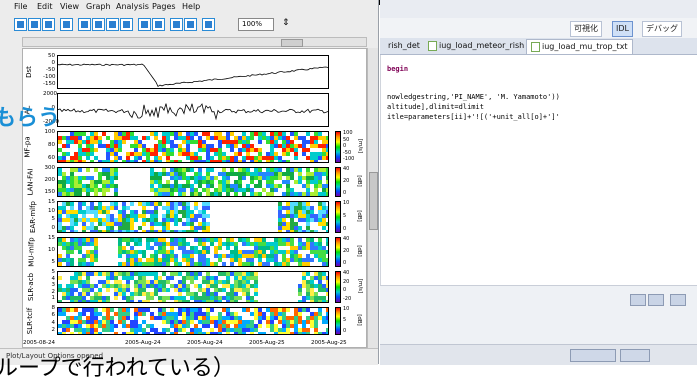 The width and height of the screenshot is (697, 381). What do you see at coordinates (346, 203) in the screenshot?
I see `colorbar-tick: 10` at bounding box center [346, 203].